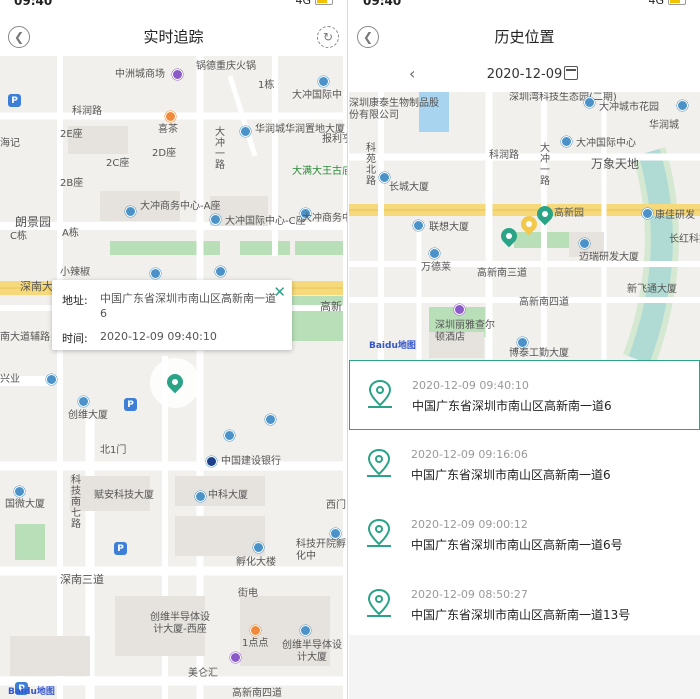 The height and width of the screenshot is (699, 700). Describe the element at coordinates (652, 289) in the screenshot. I see `map-label: 新飞通大厦` at that location.